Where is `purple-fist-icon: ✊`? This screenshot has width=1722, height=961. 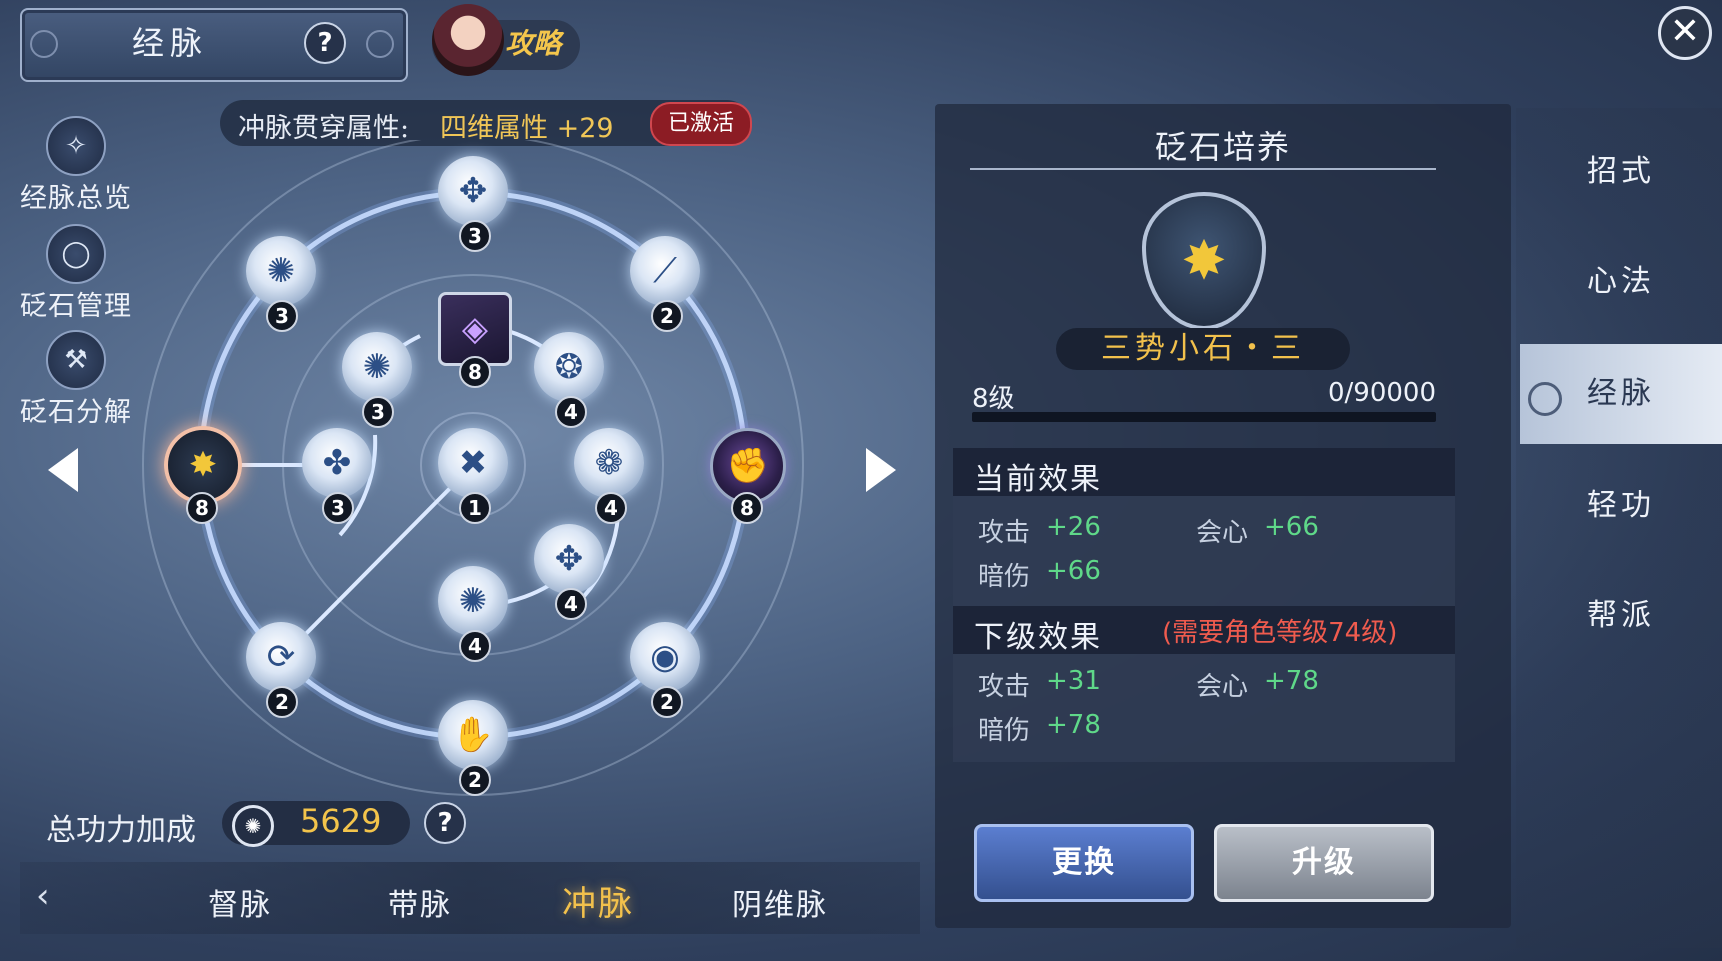 purple-fist-icon: ✊ is located at coordinates (748, 466).